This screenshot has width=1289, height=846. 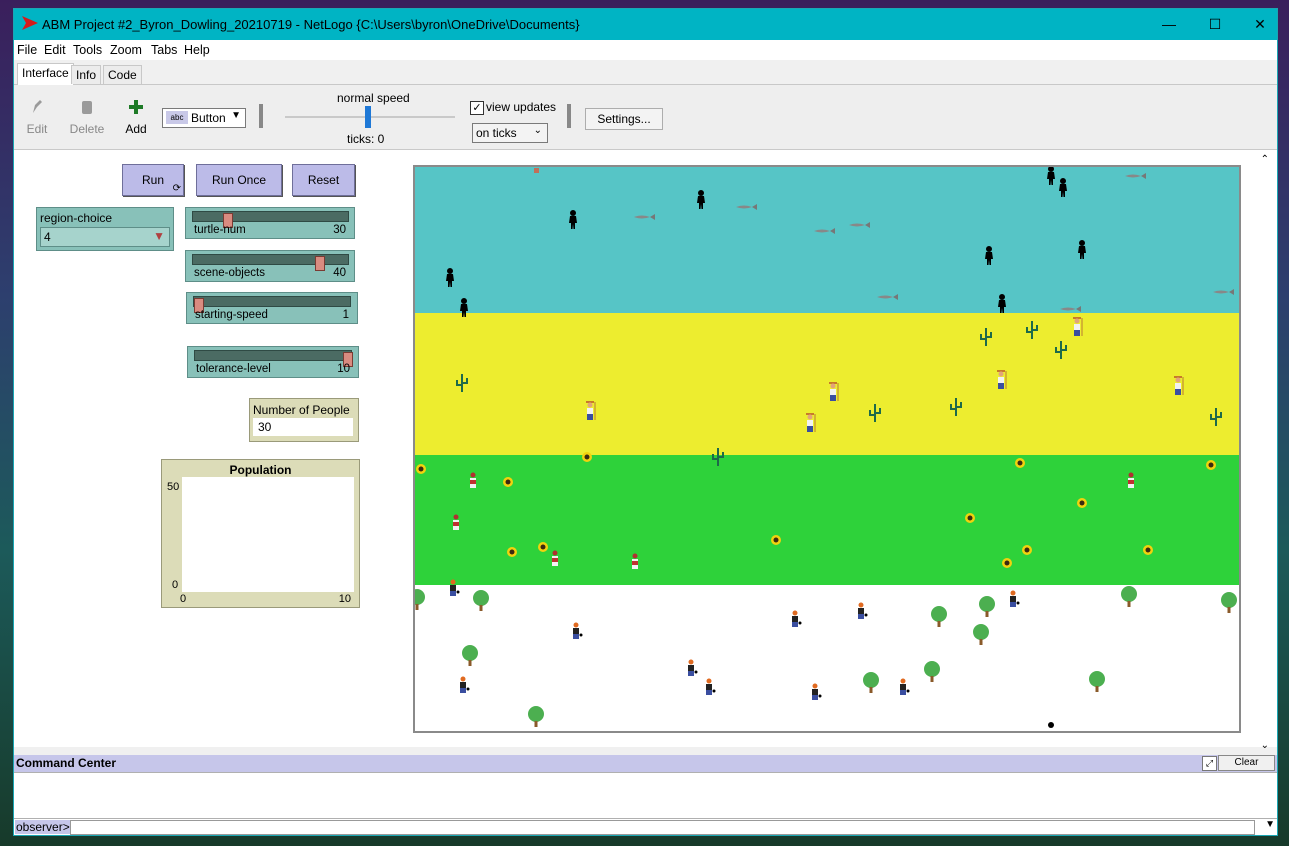 I want to click on add-label: Add, so click(x=136, y=129).